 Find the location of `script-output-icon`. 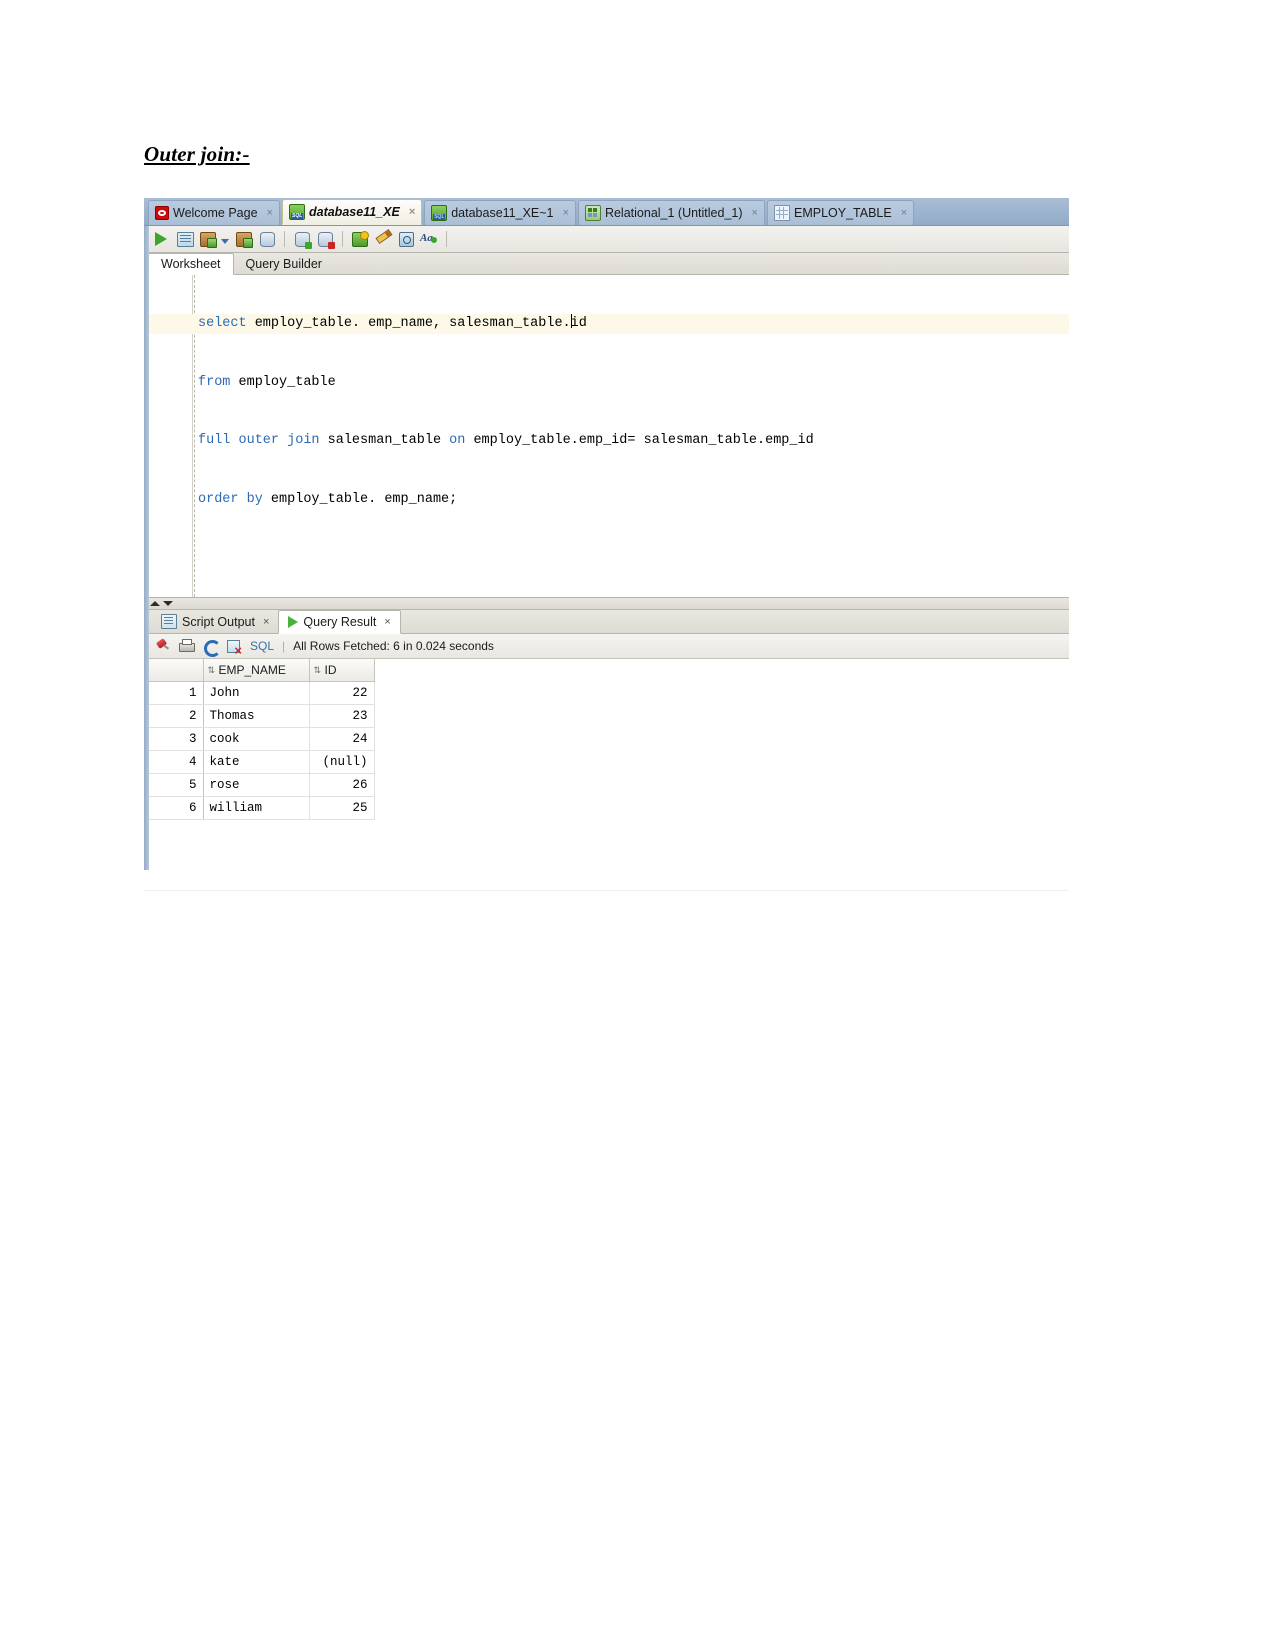

script-output-icon is located at coordinates (169, 621).